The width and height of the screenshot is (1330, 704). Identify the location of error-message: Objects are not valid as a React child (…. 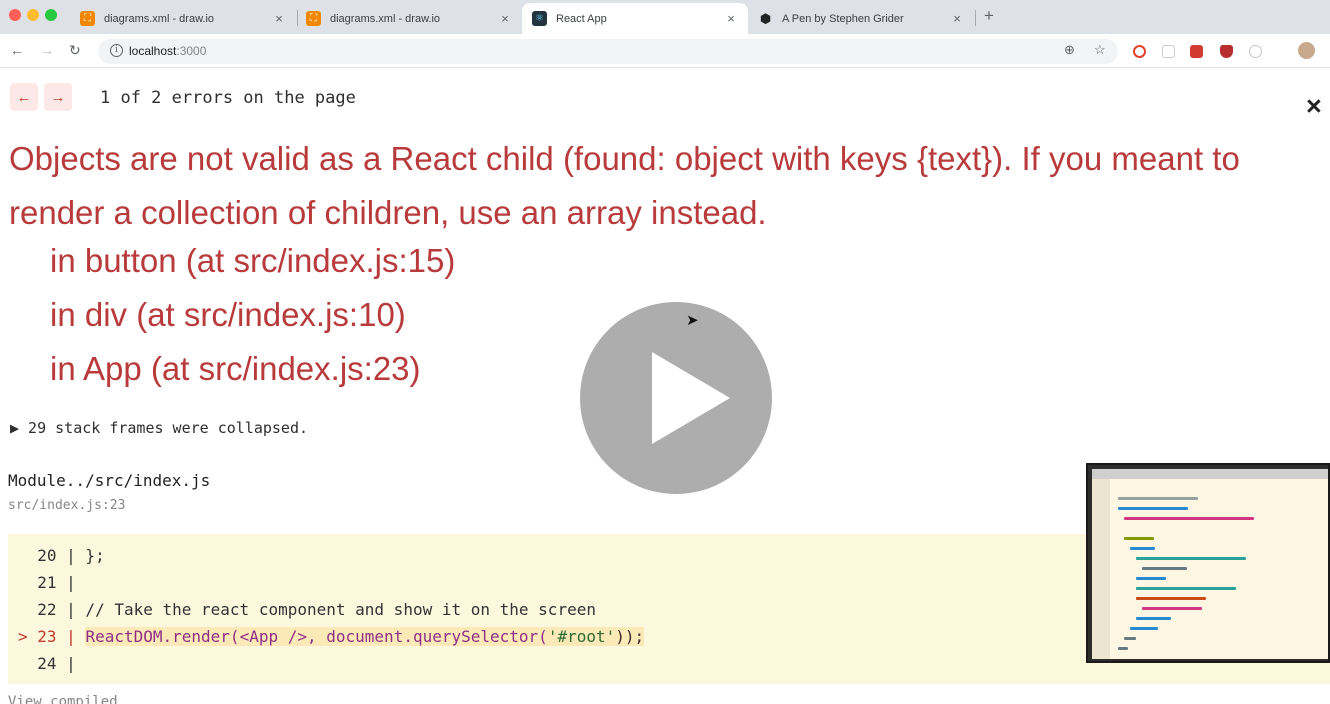
(624, 185).